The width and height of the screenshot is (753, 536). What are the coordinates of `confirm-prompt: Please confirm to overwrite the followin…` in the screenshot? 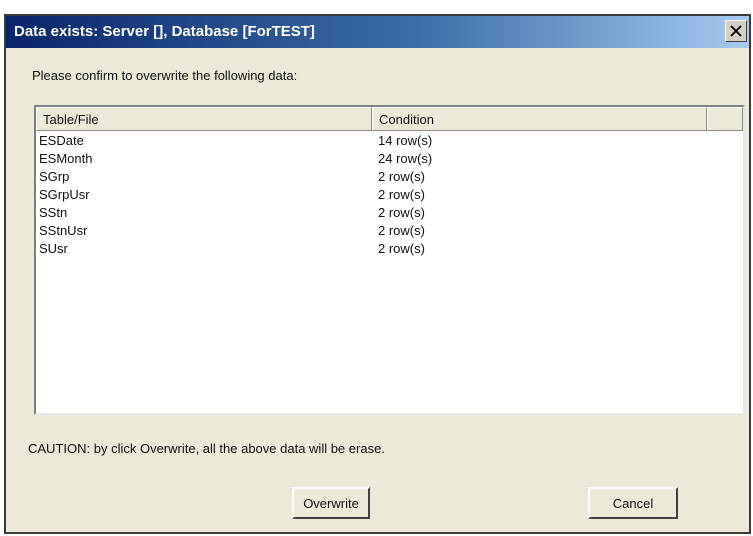 It's located at (165, 75).